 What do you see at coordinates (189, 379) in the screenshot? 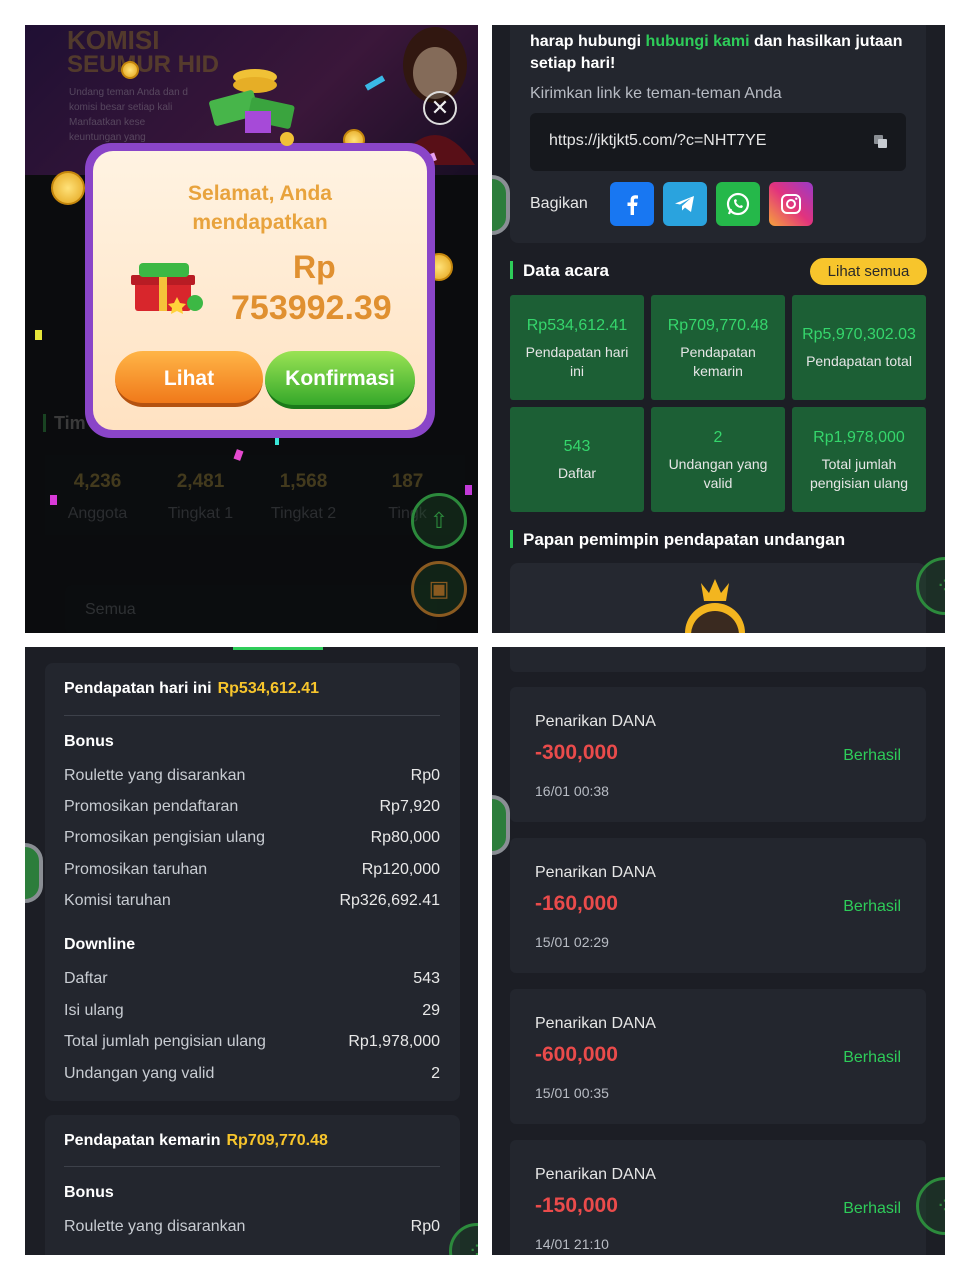
I see `view-button: Lihat` at bounding box center [189, 379].